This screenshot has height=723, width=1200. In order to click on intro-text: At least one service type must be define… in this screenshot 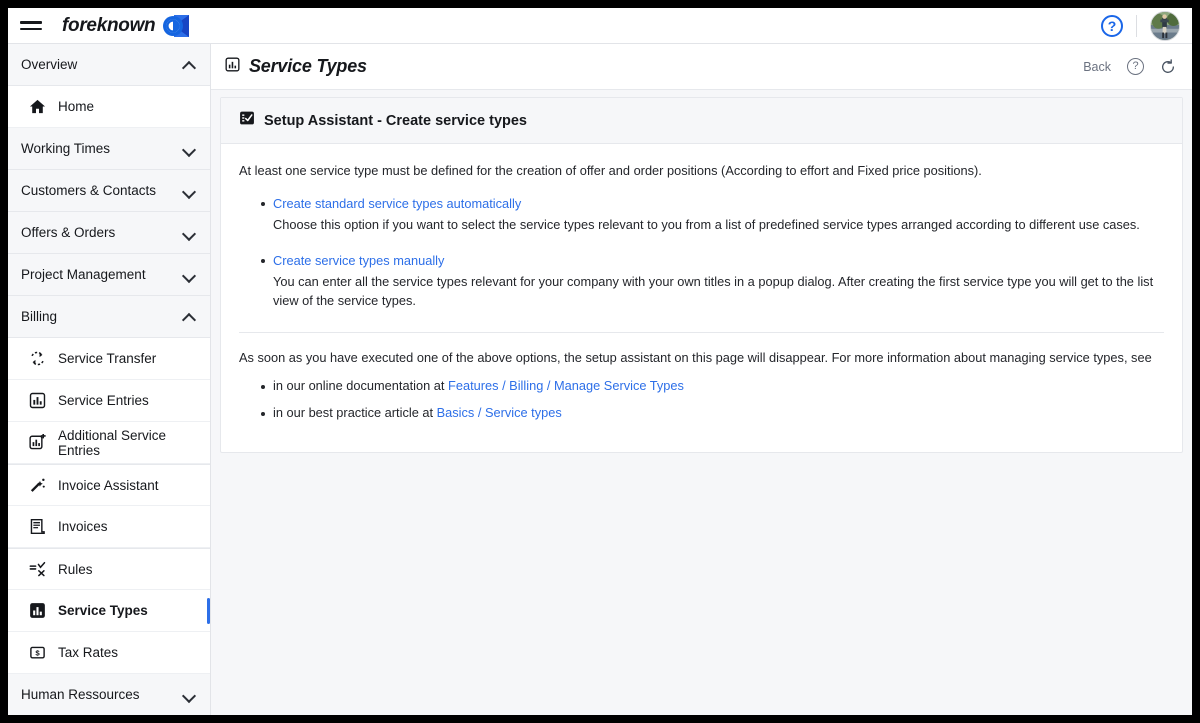, I will do `click(610, 170)`.